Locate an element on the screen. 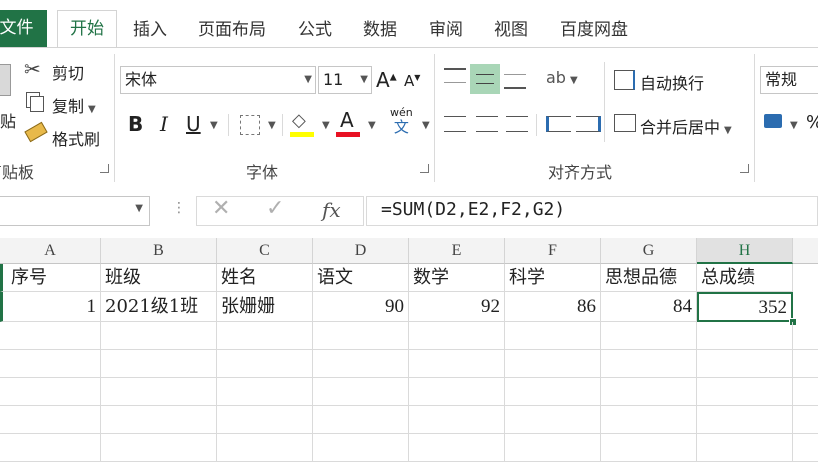  underline-button: U is located at coordinates (193, 124).